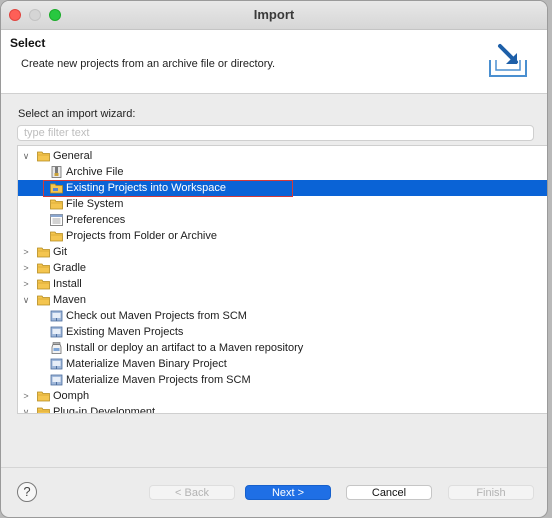 The image size is (552, 518). What do you see at coordinates (56, 220) in the screenshot?
I see `preferences-icon` at bounding box center [56, 220].